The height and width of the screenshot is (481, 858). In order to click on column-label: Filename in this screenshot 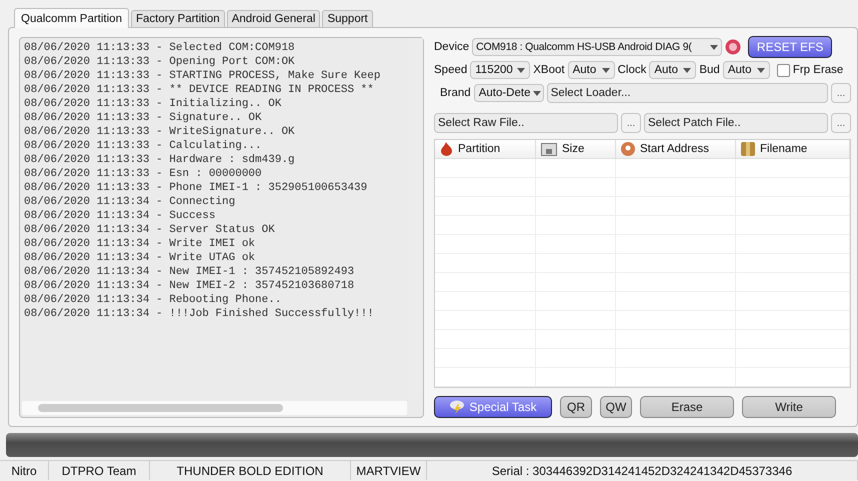, I will do `click(784, 149)`.